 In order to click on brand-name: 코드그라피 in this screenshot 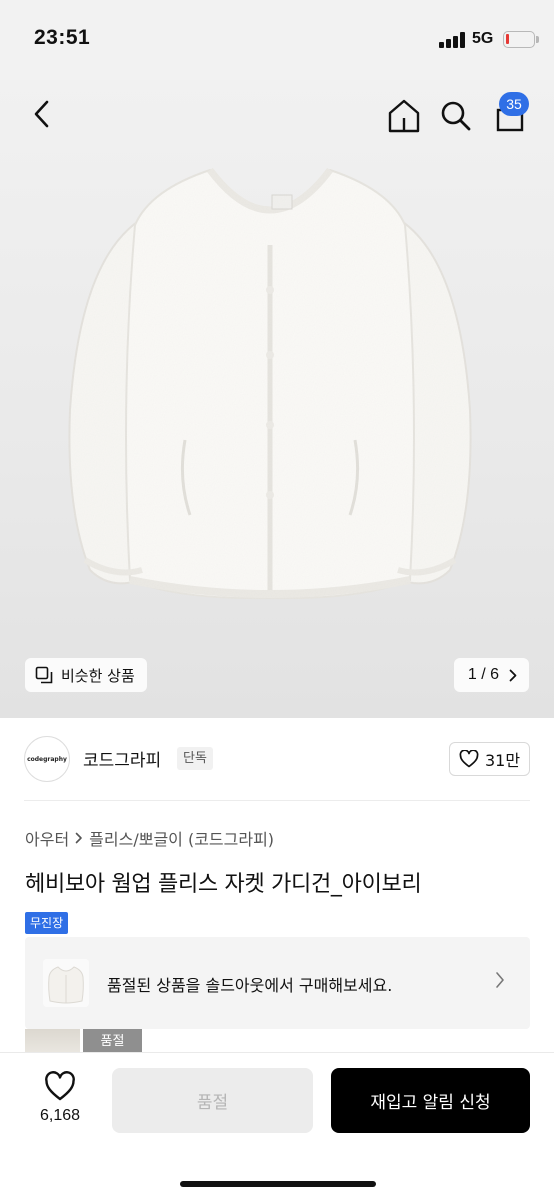, I will do `click(122, 758)`.